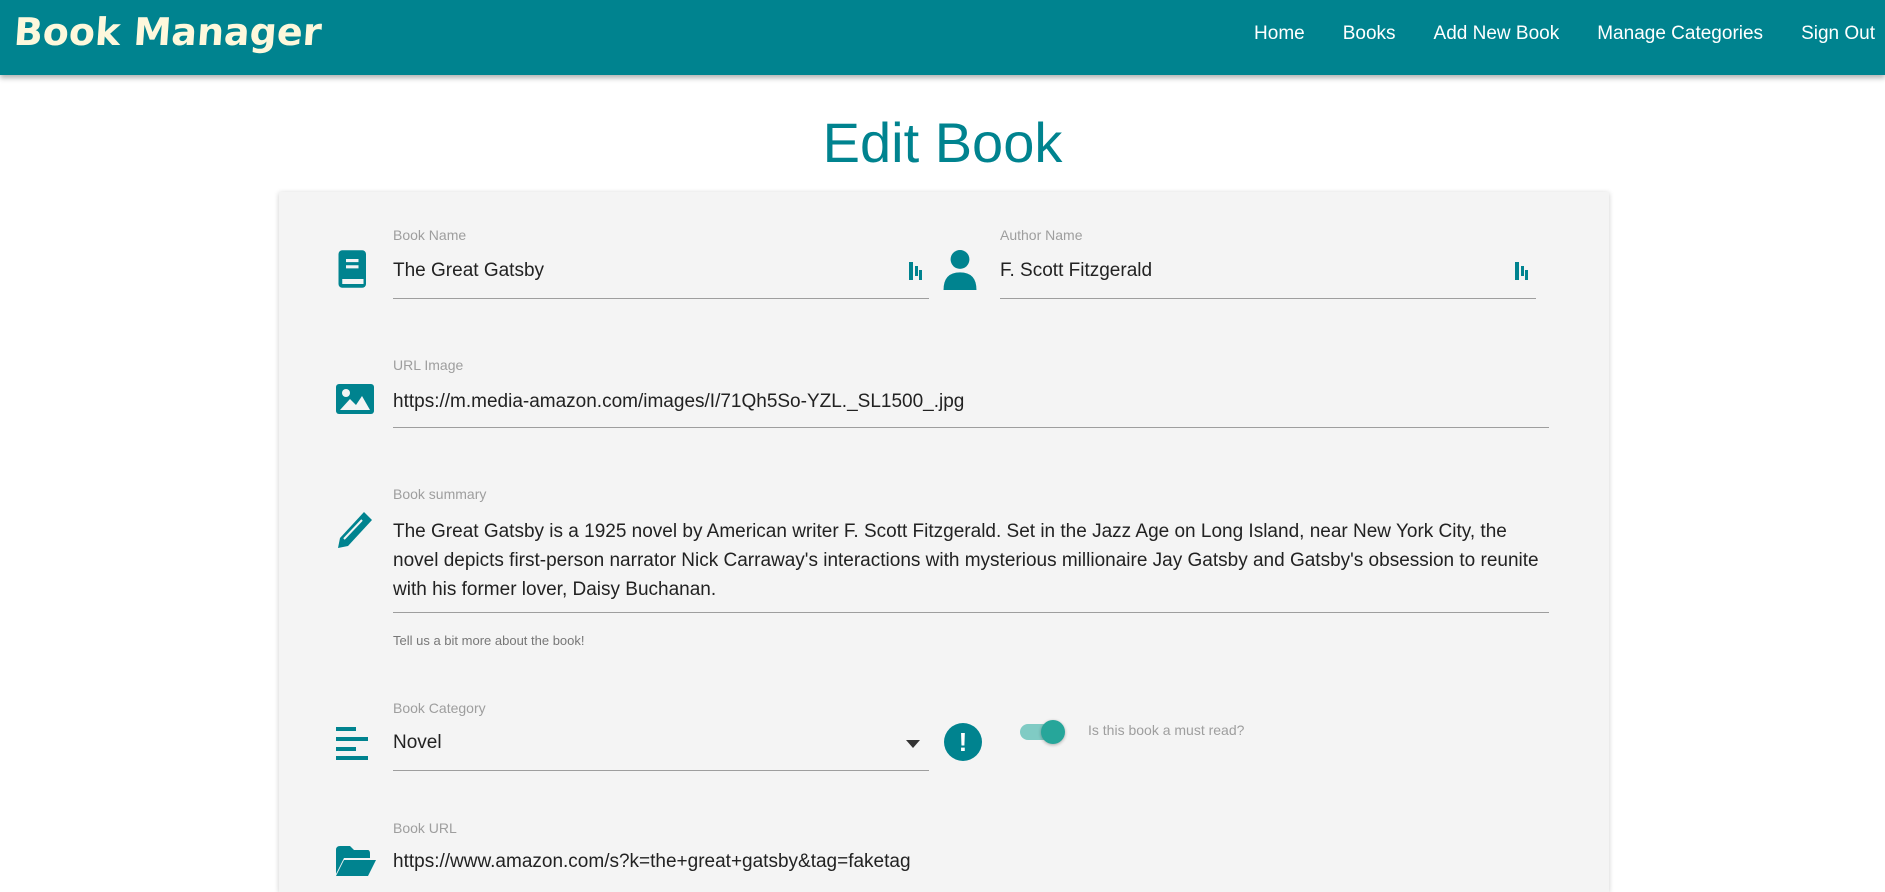 This screenshot has width=1885, height=892. What do you see at coordinates (913, 744) in the screenshot?
I see `chevron-down-icon` at bounding box center [913, 744].